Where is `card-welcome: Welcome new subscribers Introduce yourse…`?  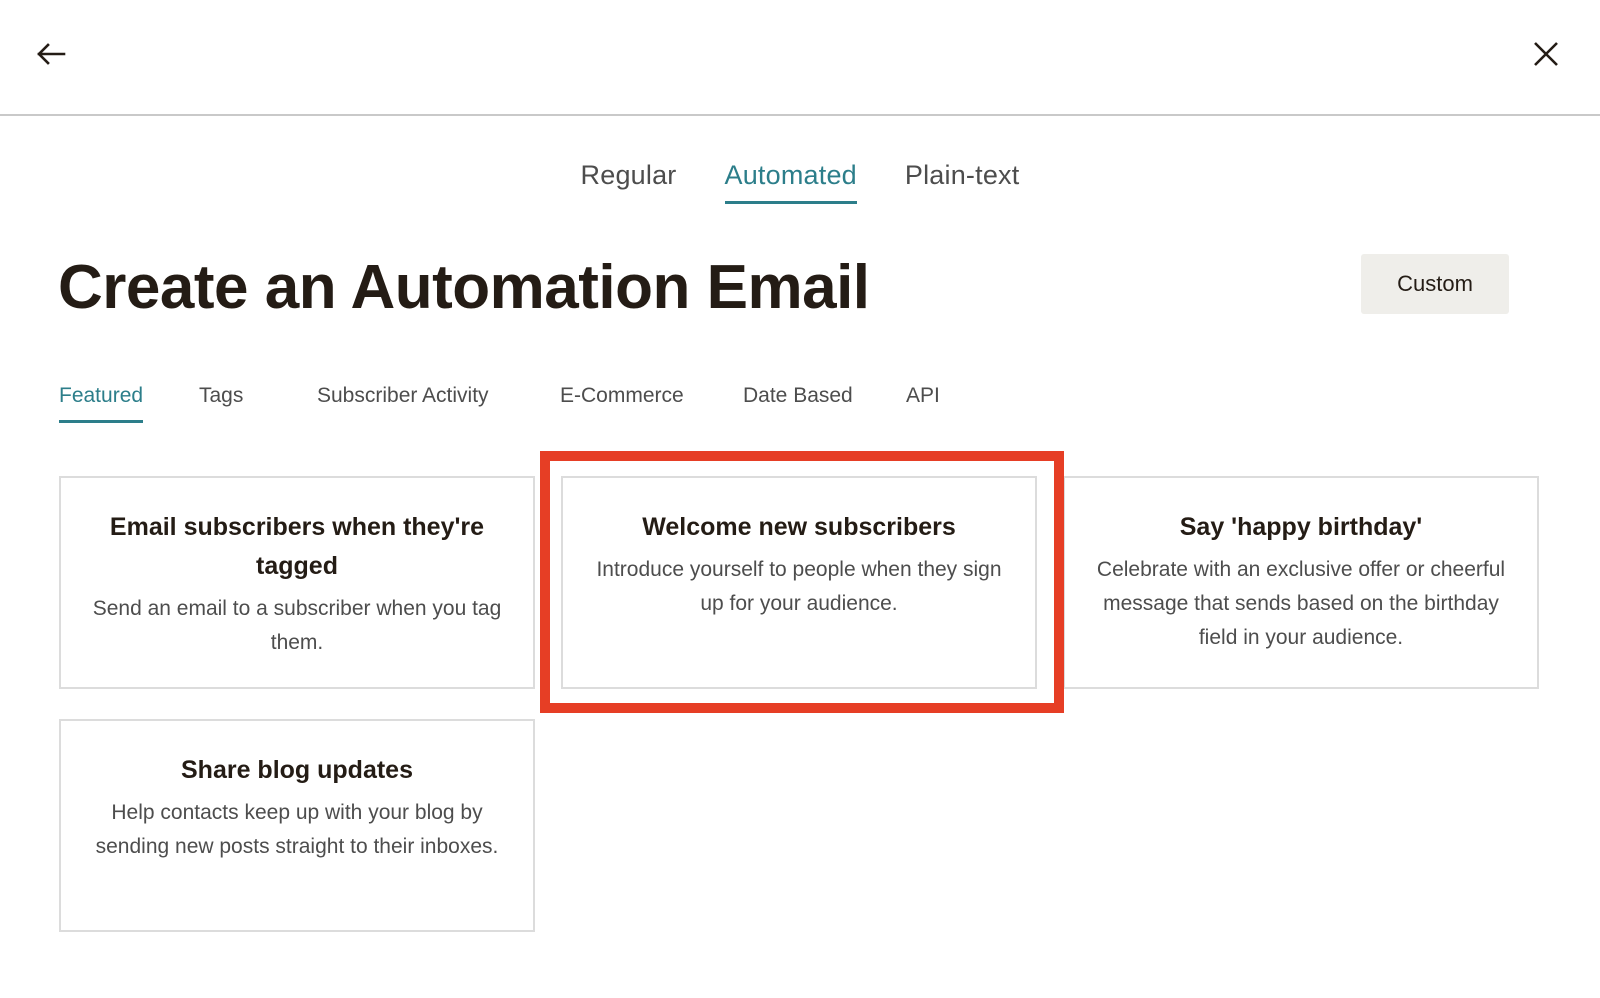 card-welcome: Welcome new subscribers Introduce yourse… is located at coordinates (799, 582).